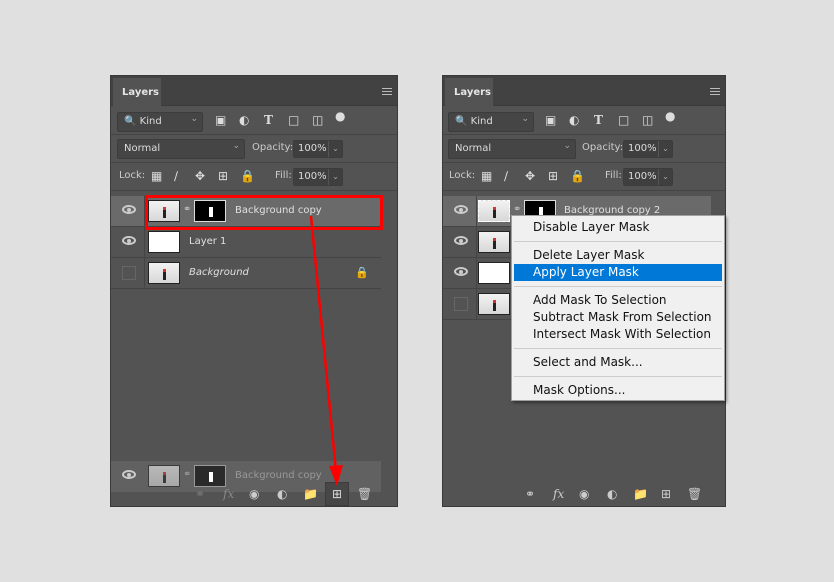  I want to click on fill-label: Fill:, so click(613, 175).